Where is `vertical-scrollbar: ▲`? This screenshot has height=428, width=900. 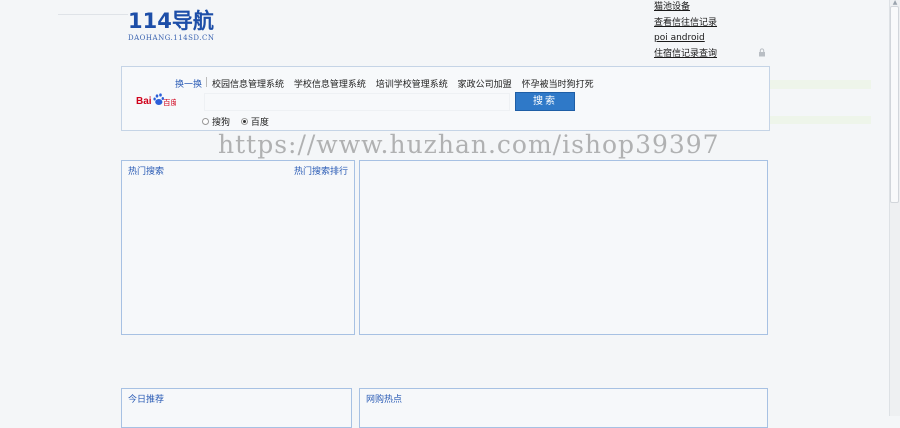 vertical-scrollbar: ▲ is located at coordinates (894, 208).